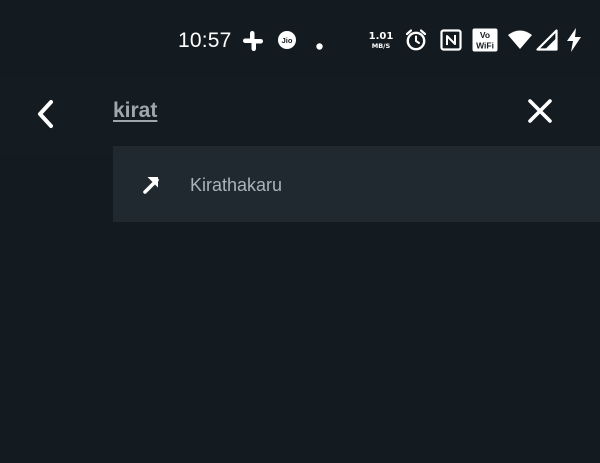 The width and height of the screenshot is (600, 463). What do you see at coordinates (151, 184) in the screenshot?
I see `arrow-up-right-icon` at bounding box center [151, 184].